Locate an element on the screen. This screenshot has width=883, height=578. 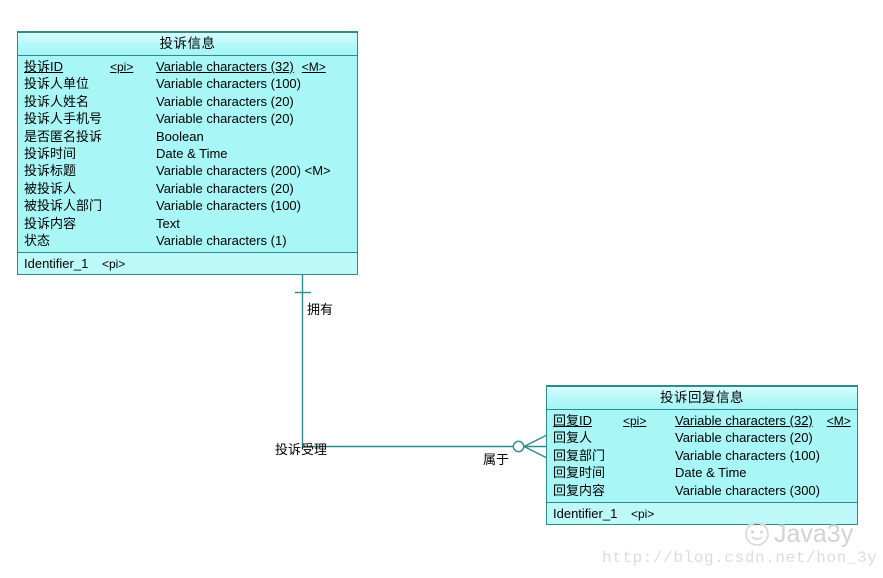
attribute-row: 投诉ID <pi> Variable characters (32) <M> is located at coordinates (187, 66).